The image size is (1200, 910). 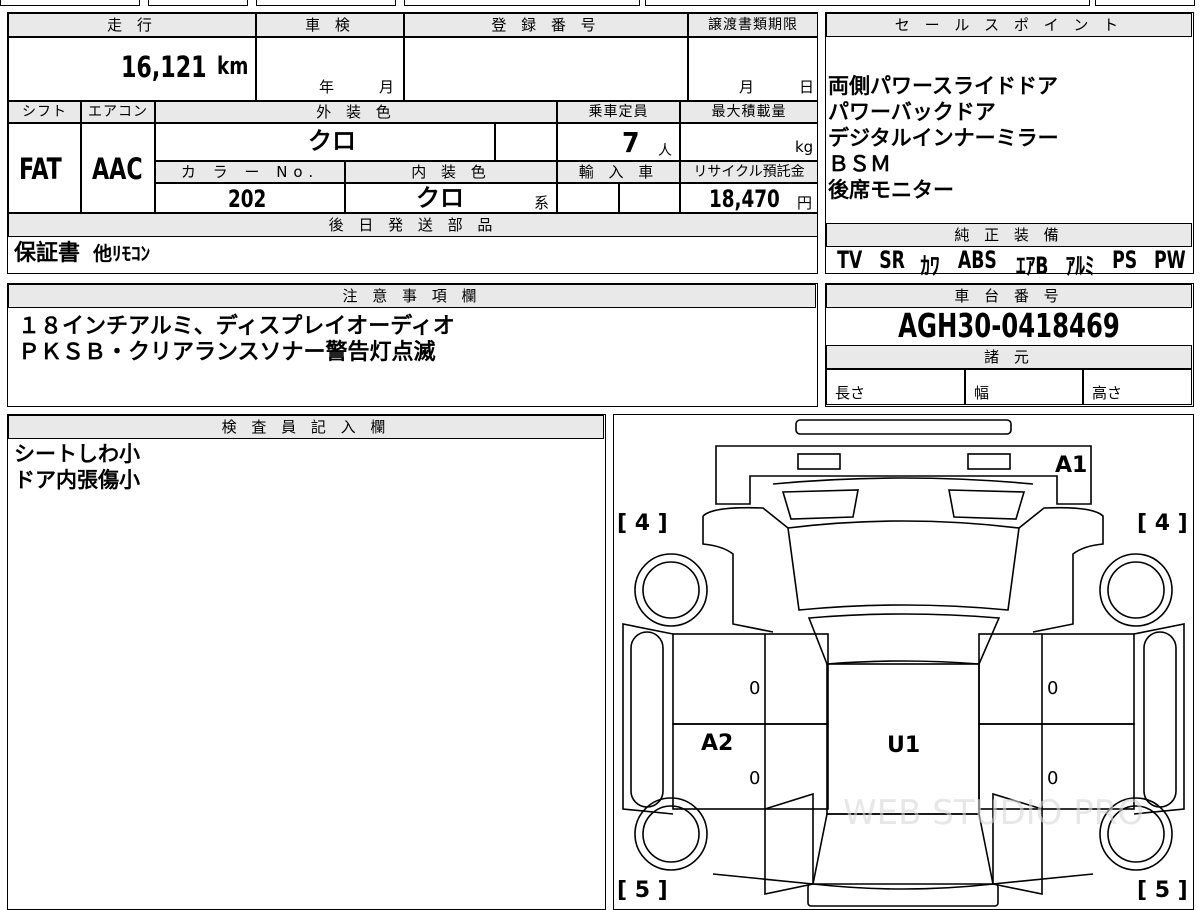 I want to click on import-cell-b, so click(x=649, y=198).